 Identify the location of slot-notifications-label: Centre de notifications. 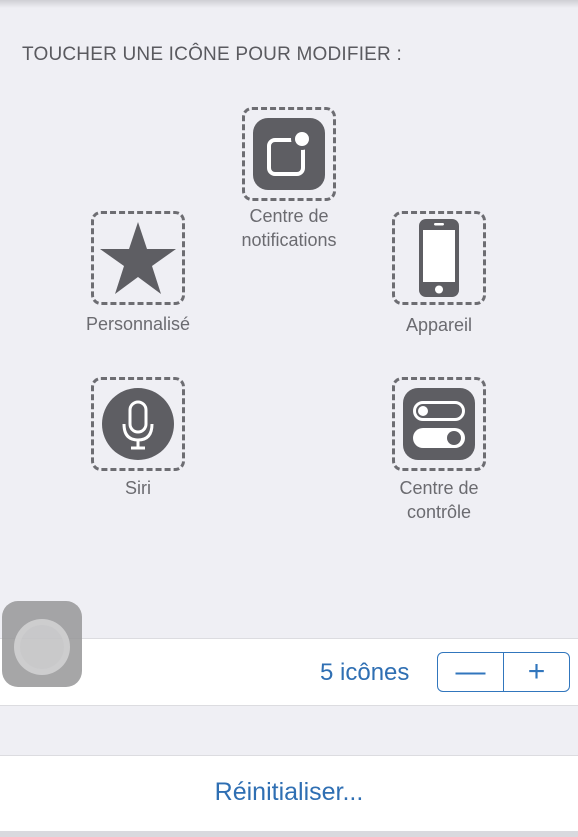
(289, 228).